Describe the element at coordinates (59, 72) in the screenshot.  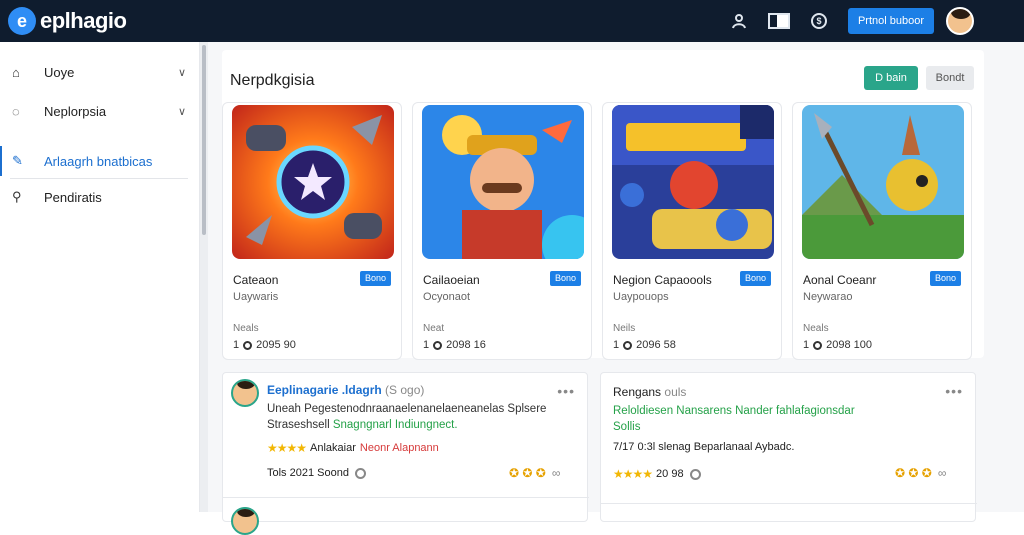
I see `sidebar-item-label: Uoye` at that location.